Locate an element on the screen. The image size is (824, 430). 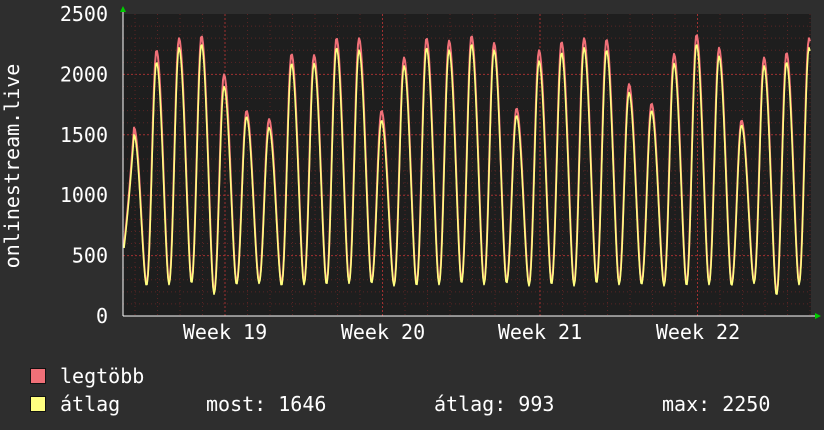
legend-row-max: legtöbb is located at coordinates (420, 376).